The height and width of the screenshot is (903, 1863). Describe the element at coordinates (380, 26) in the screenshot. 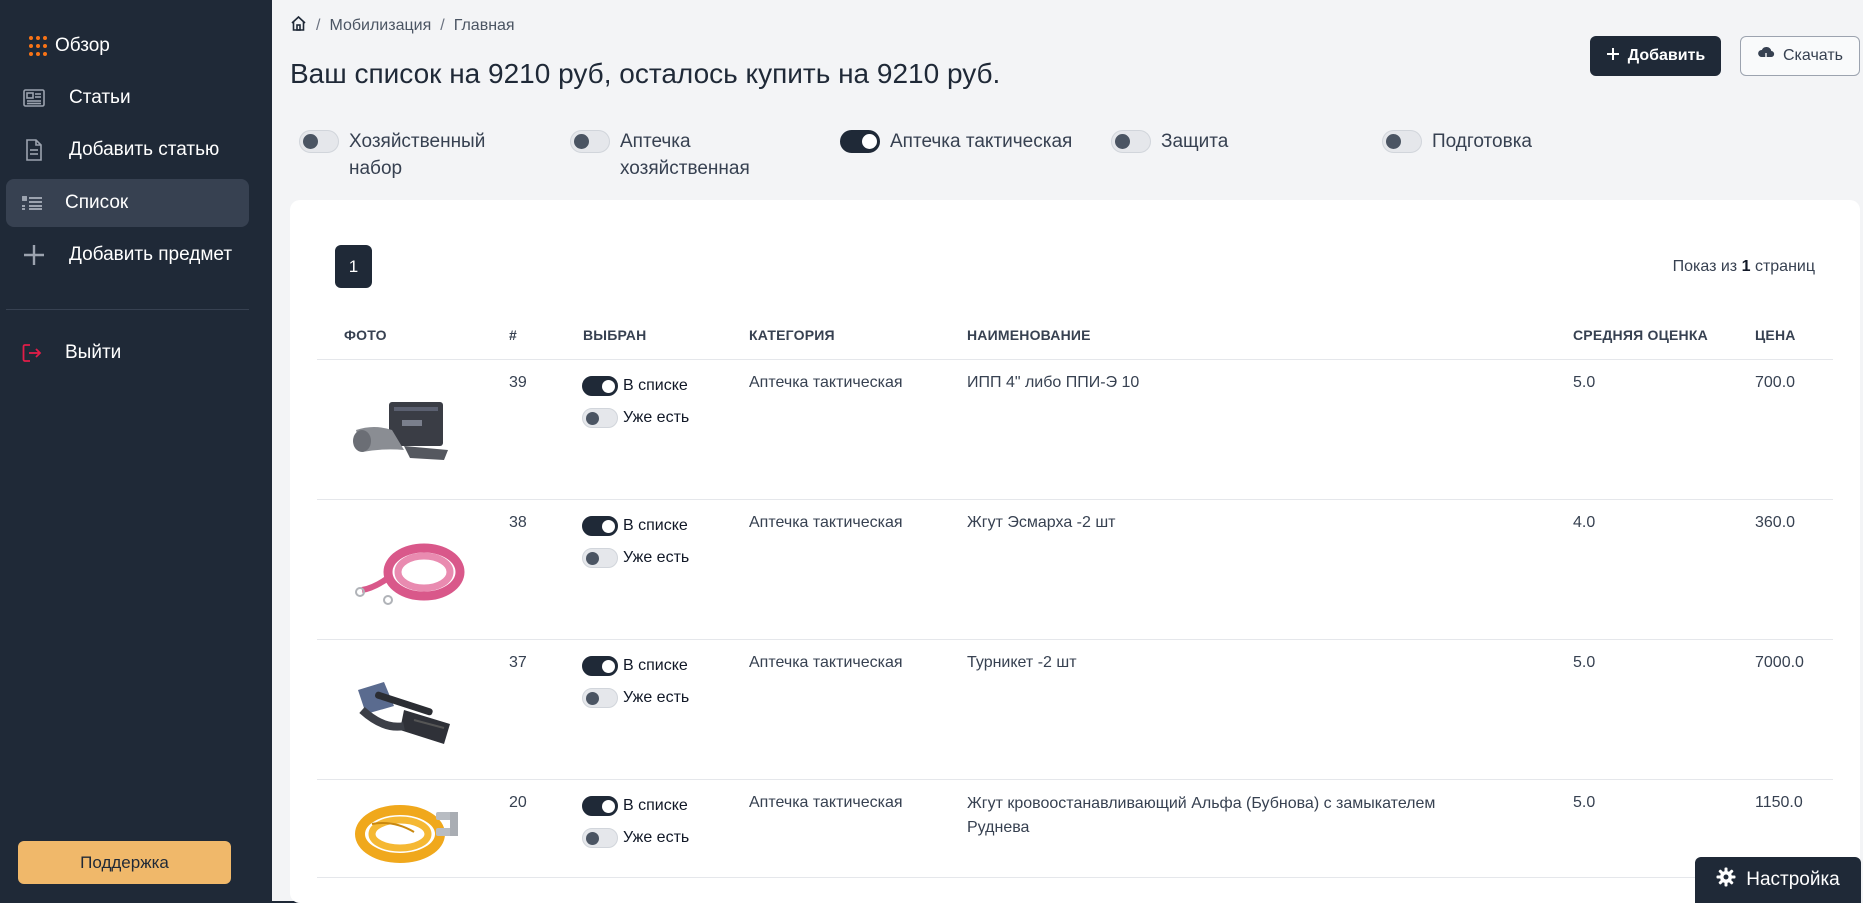

I see `breadcrumb-item-mobilization: Мобилизация` at that location.